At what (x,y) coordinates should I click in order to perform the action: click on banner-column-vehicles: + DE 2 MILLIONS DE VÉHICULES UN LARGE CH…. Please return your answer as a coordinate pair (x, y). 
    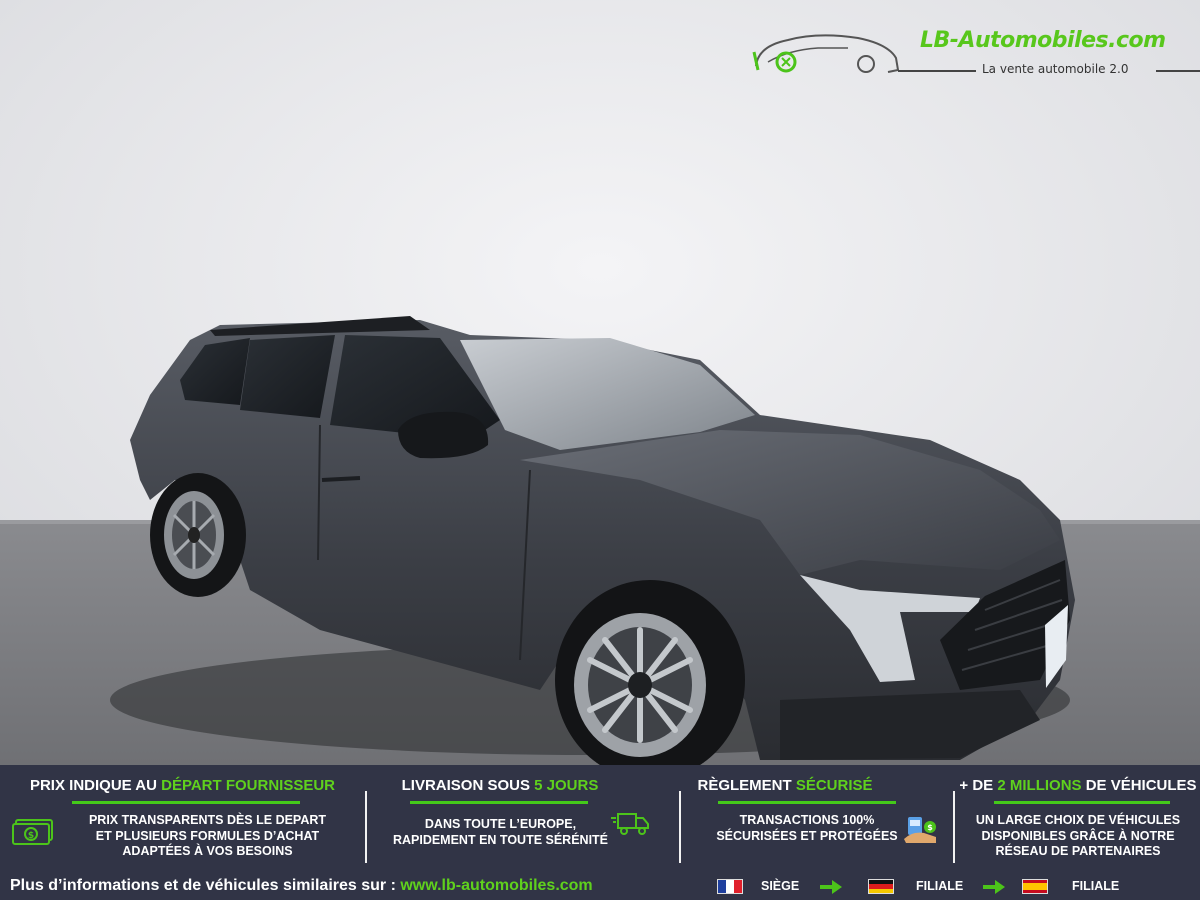
    Looking at the image, I should click on (1078, 818).